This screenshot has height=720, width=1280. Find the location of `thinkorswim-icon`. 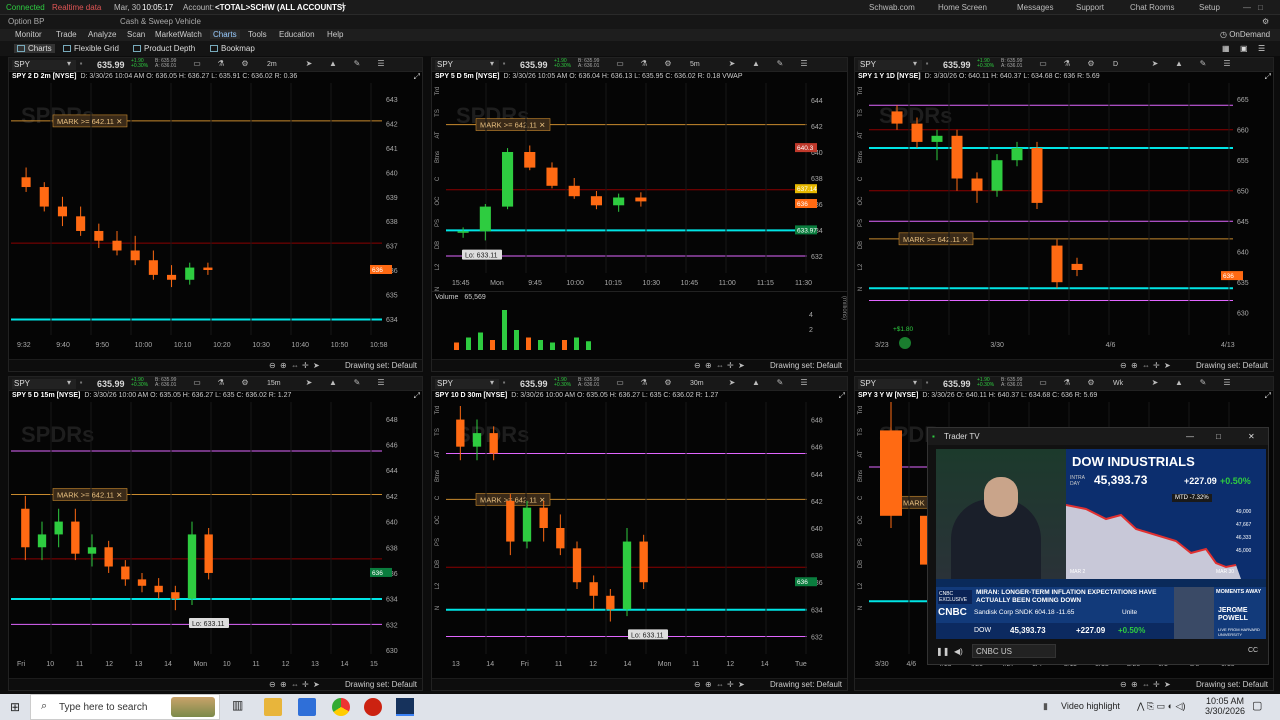

thinkorswim-icon is located at coordinates (405, 707).